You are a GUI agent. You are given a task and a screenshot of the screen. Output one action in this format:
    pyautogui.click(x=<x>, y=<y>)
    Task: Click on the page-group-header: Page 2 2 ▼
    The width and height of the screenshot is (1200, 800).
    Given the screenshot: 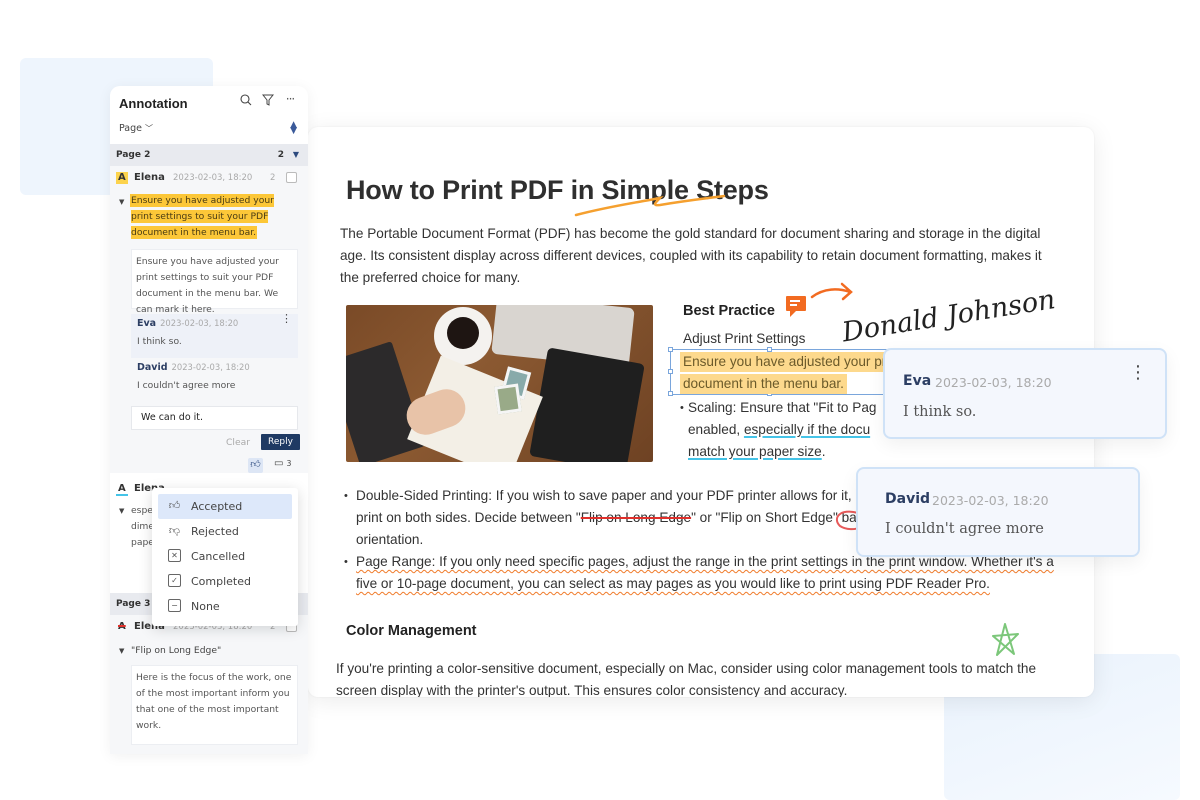 What is the action you would take?
    pyautogui.click(x=209, y=155)
    